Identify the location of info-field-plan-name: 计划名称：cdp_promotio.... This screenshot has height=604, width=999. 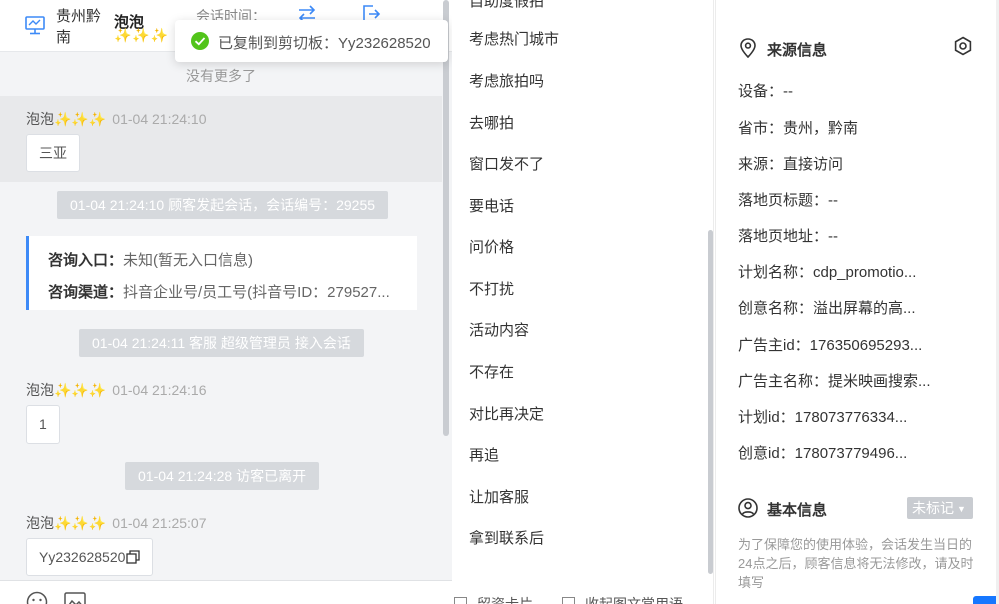
(827, 272).